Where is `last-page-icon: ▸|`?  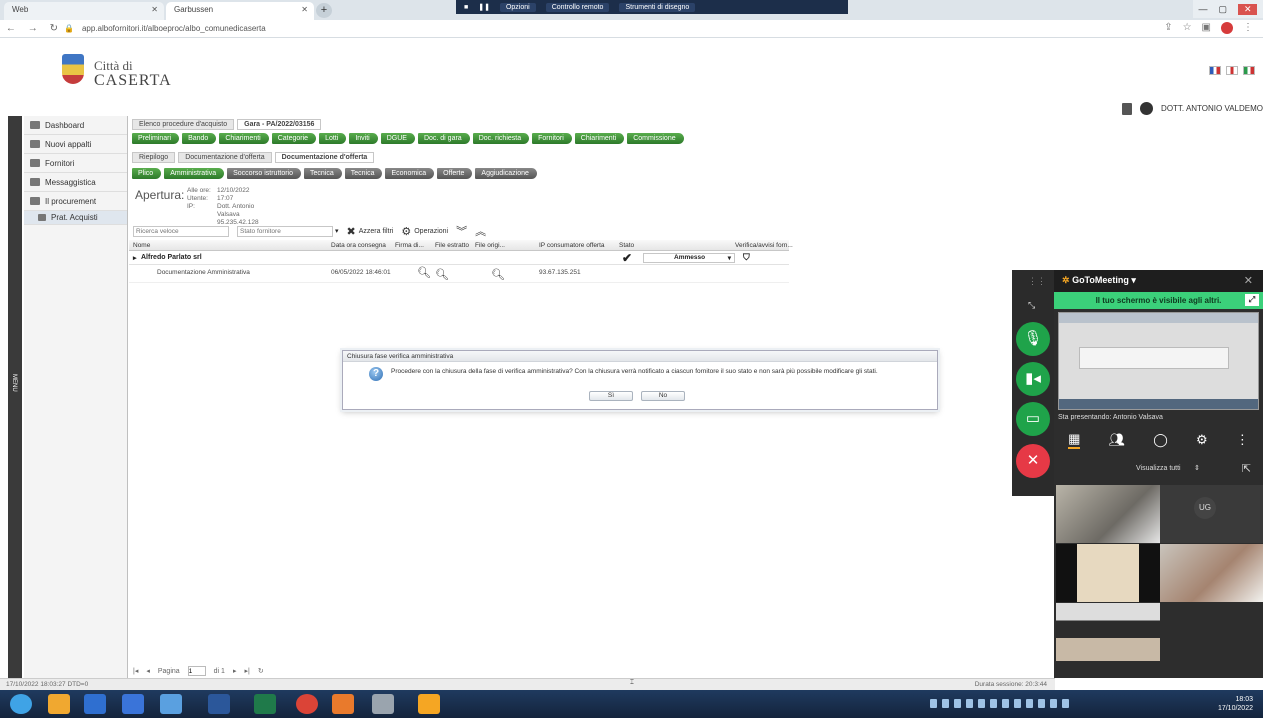 last-page-icon: ▸| is located at coordinates (246, 671).